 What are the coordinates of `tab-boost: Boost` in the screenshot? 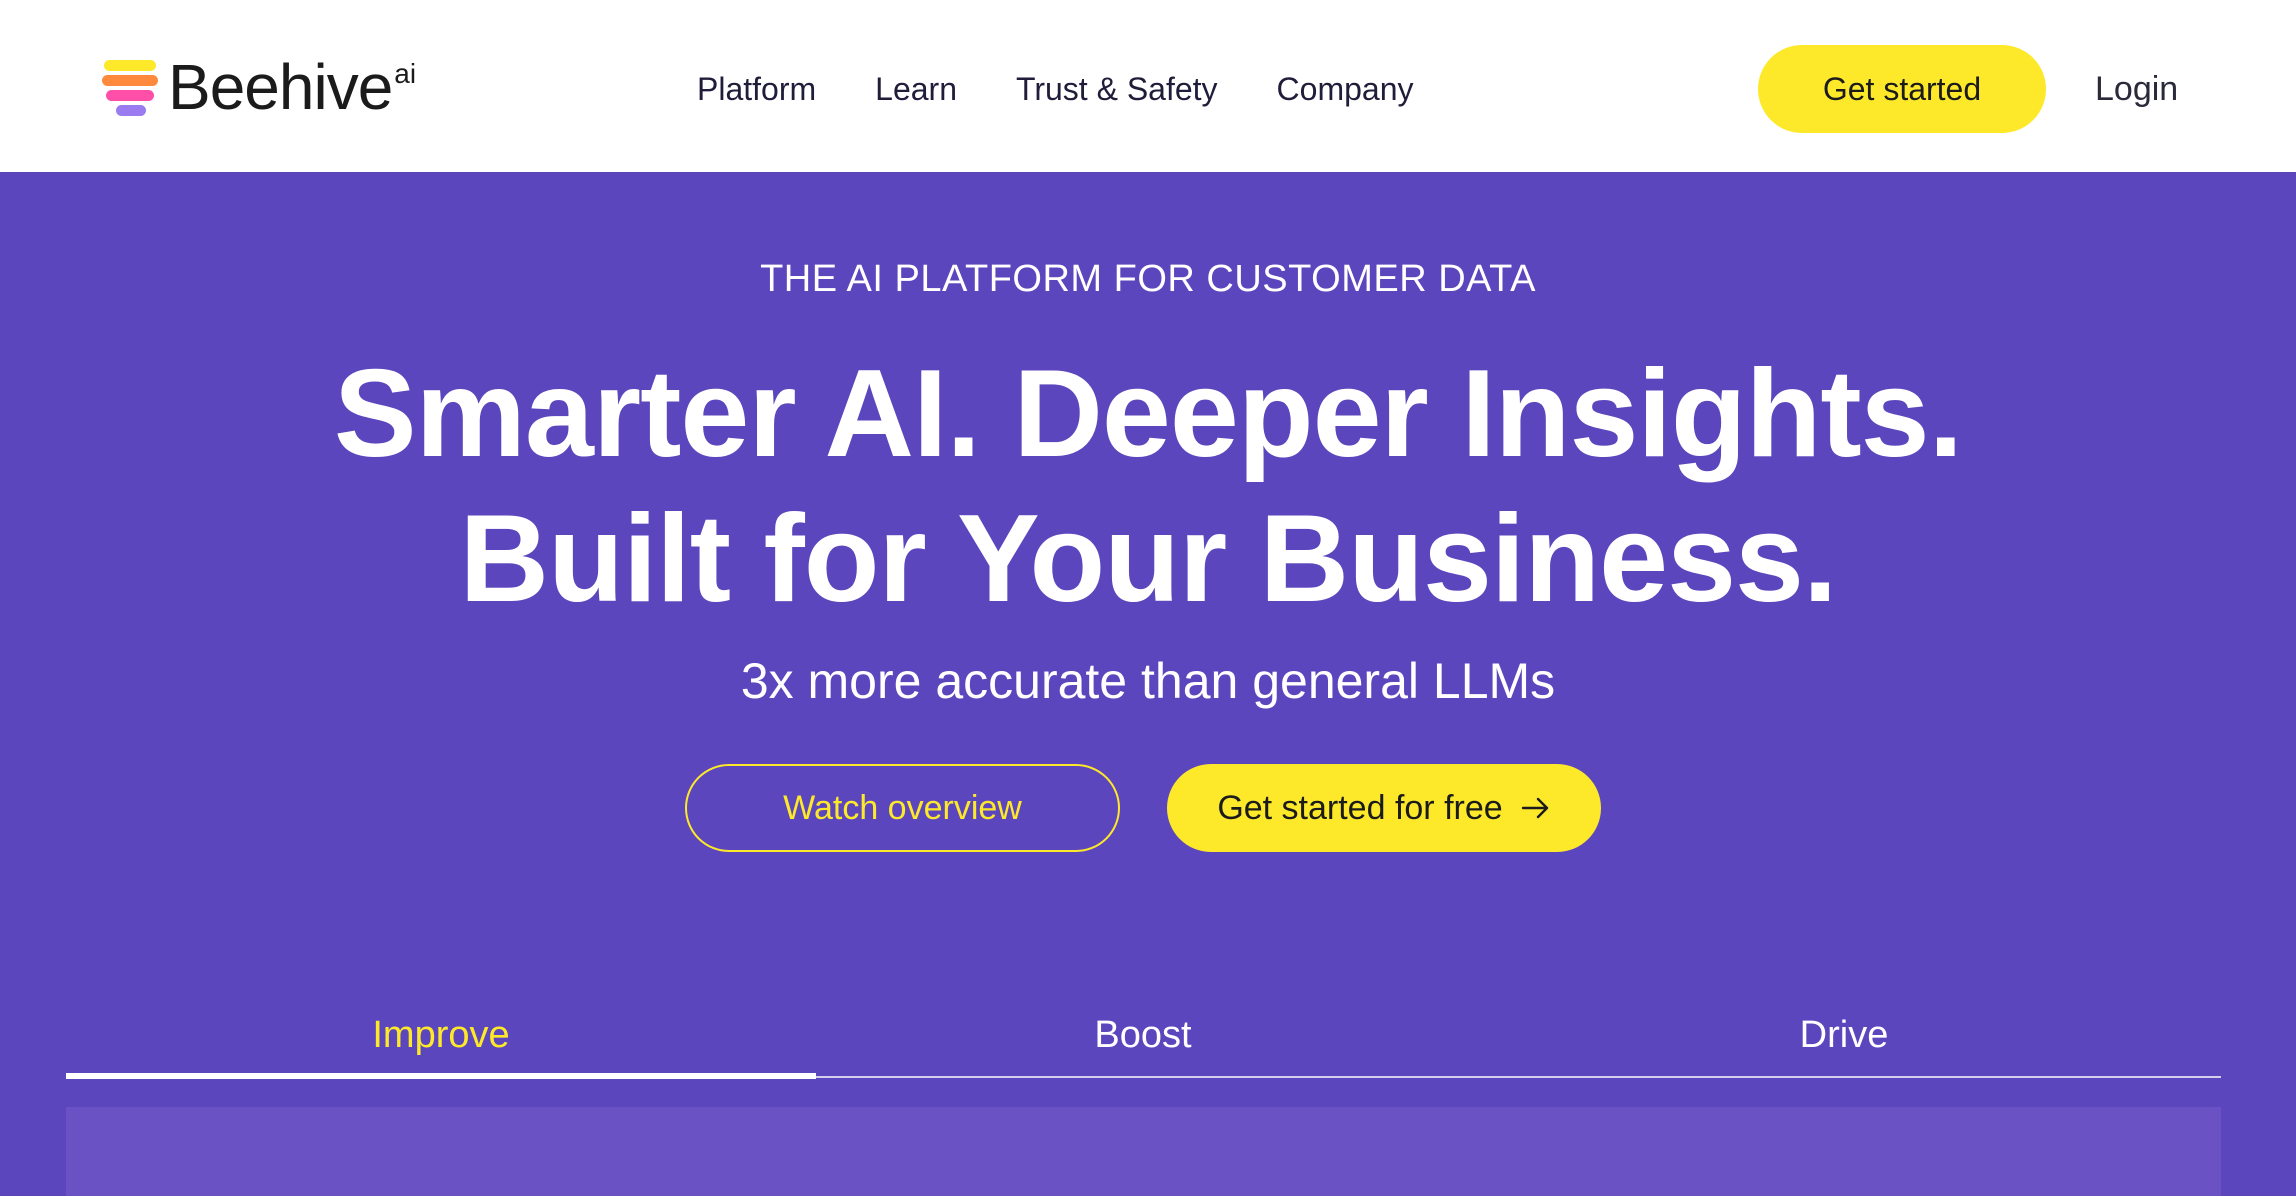 It's located at (1143, 1035).